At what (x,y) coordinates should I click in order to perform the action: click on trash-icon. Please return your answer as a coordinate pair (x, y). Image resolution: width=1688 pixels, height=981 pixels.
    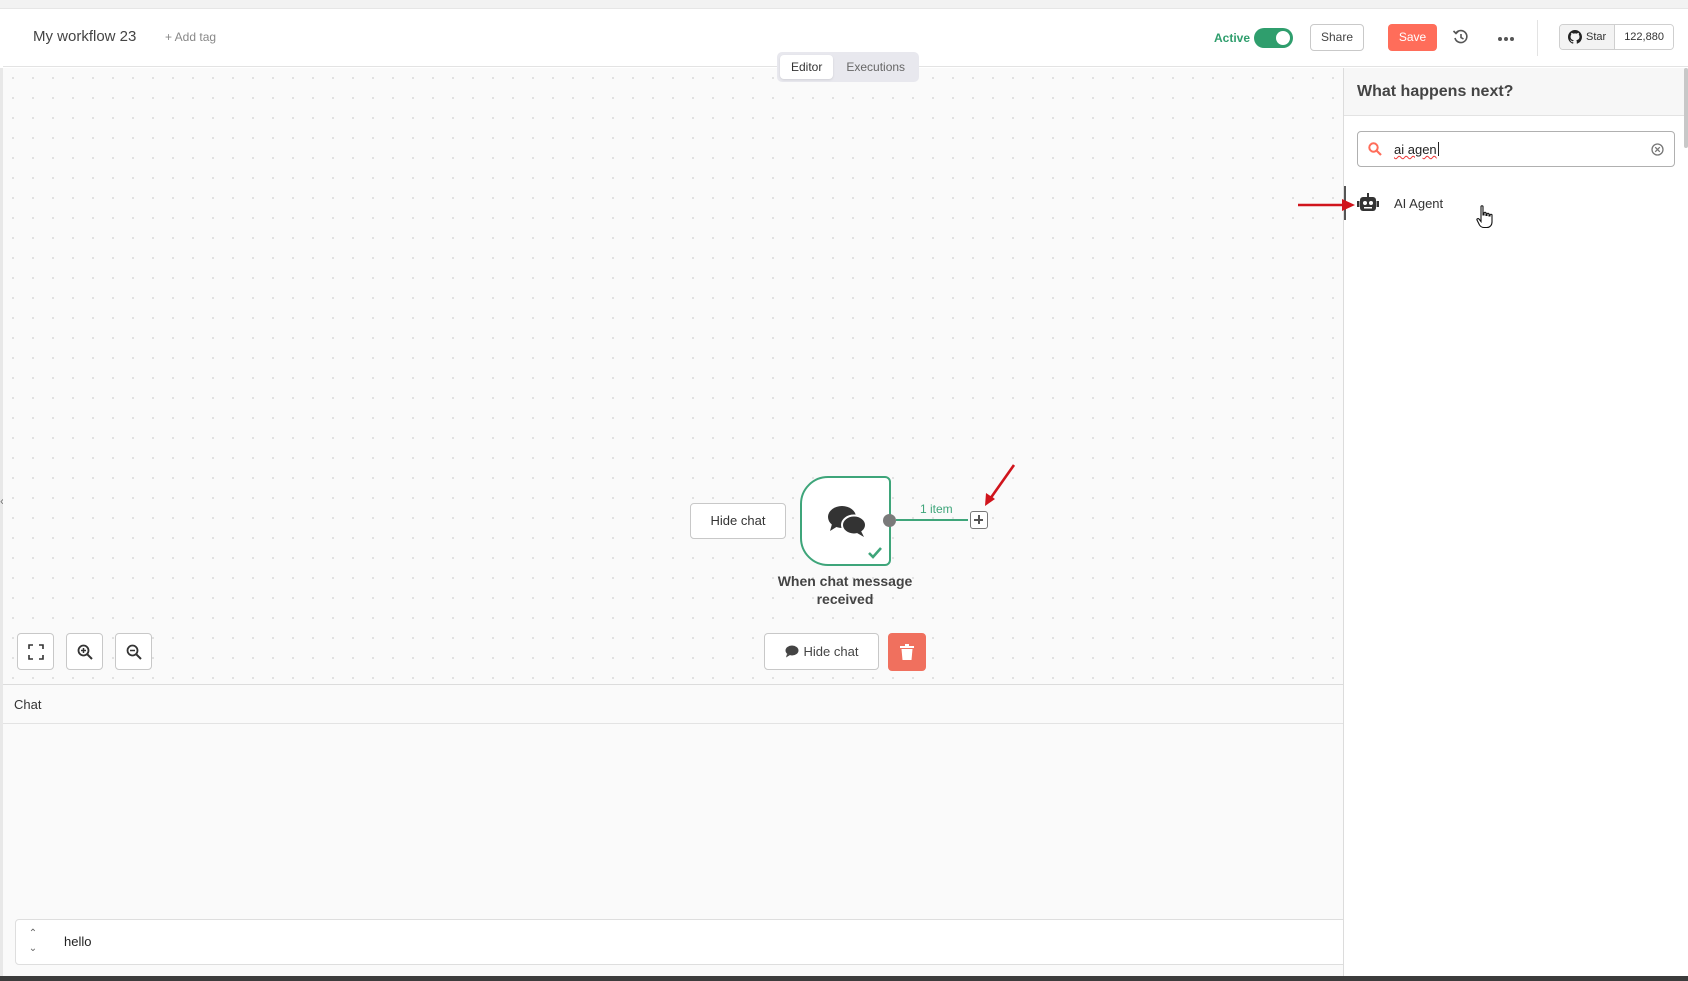
    Looking at the image, I should click on (907, 652).